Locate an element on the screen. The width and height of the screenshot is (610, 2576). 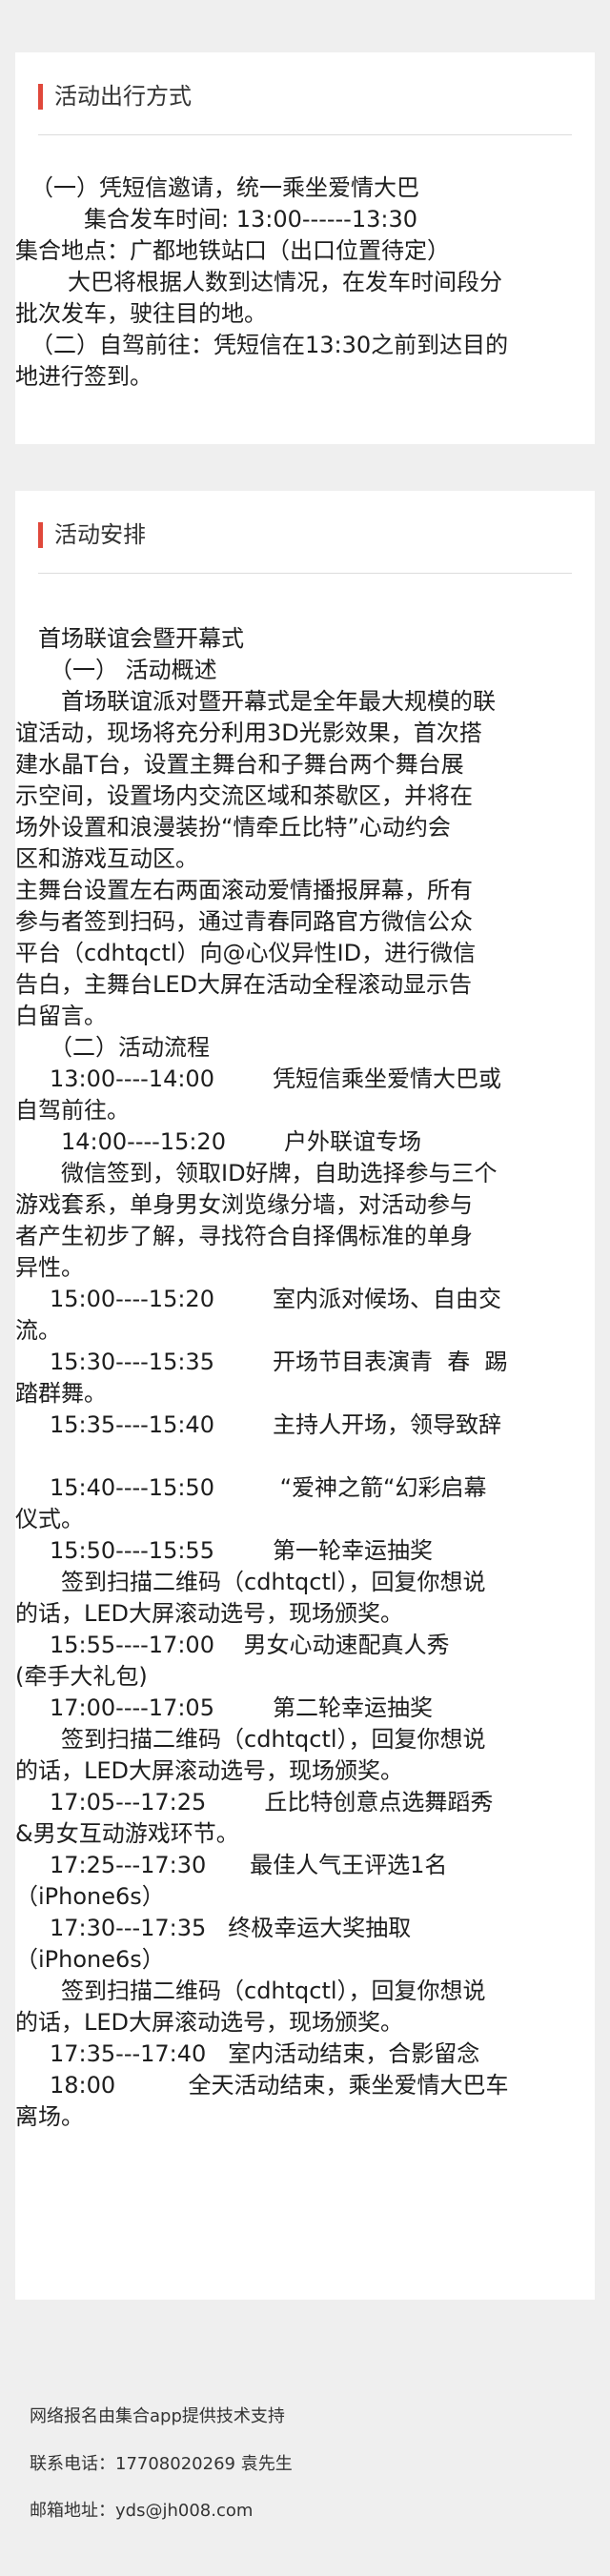
schedule-line: 平台（cdhtqctl）向@心仪异性ID，进行微信 is located at coordinates (246, 953).